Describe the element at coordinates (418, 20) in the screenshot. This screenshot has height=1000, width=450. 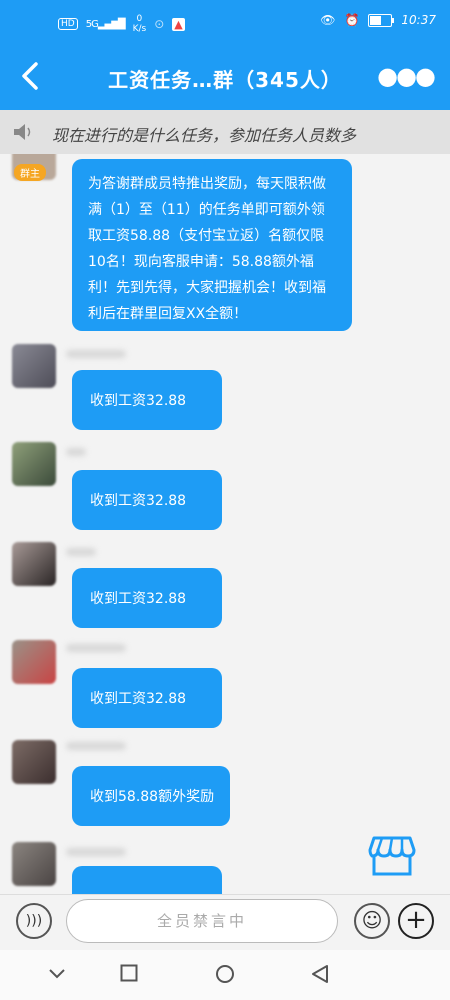
I see `clock-time: 10:37` at that location.